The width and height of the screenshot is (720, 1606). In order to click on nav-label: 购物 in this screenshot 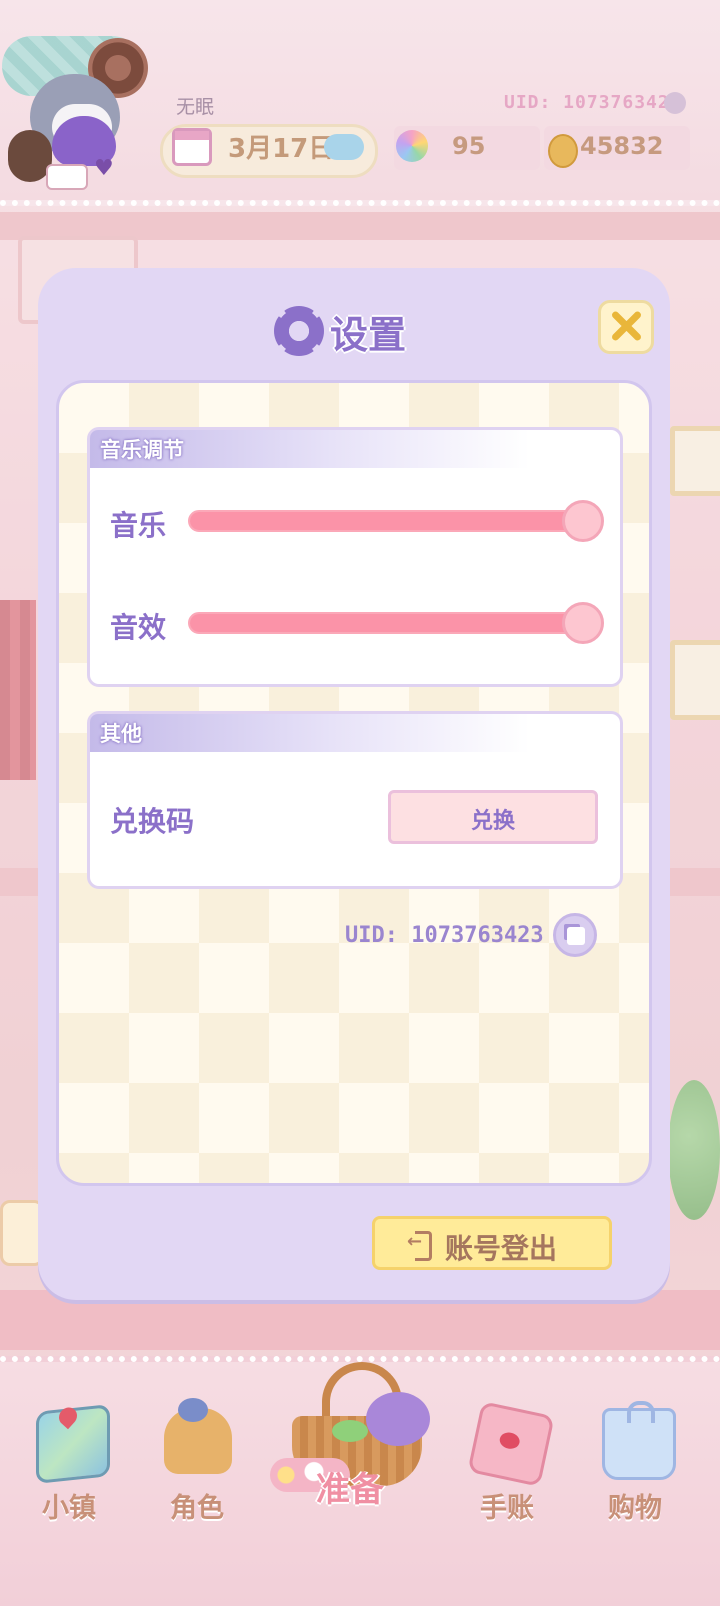, I will do `click(635, 1508)`.